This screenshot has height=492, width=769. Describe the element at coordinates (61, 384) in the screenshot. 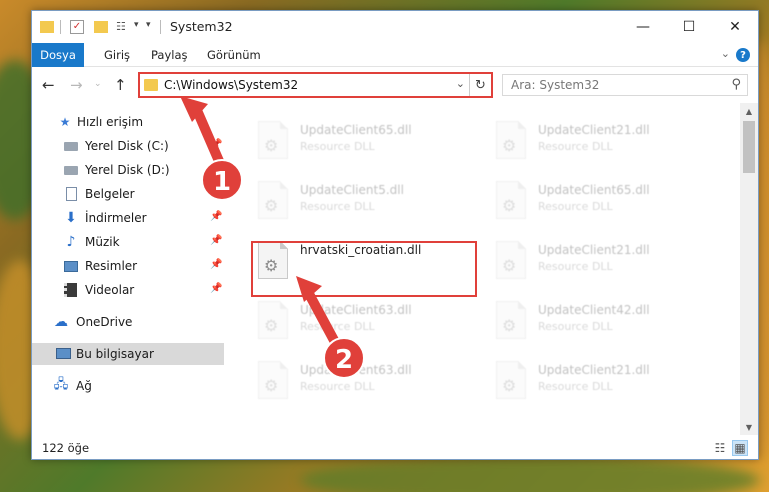

I see `network-icon: 🖧` at that location.